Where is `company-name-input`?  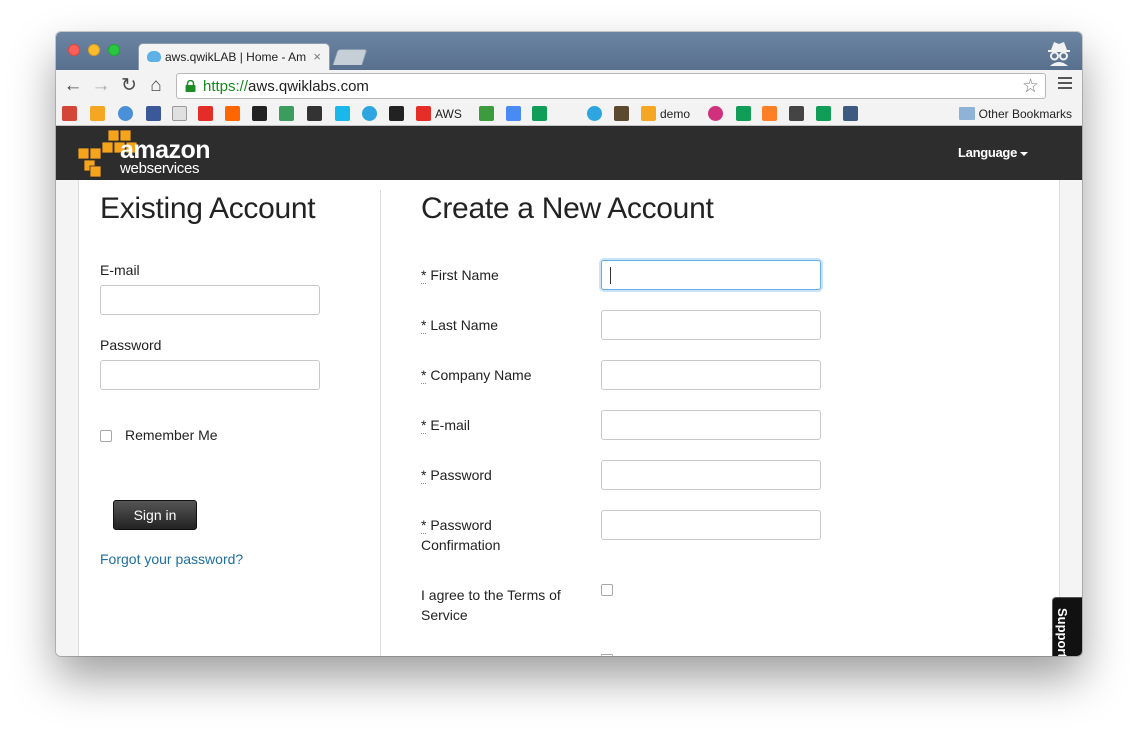
company-name-input is located at coordinates (711, 375).